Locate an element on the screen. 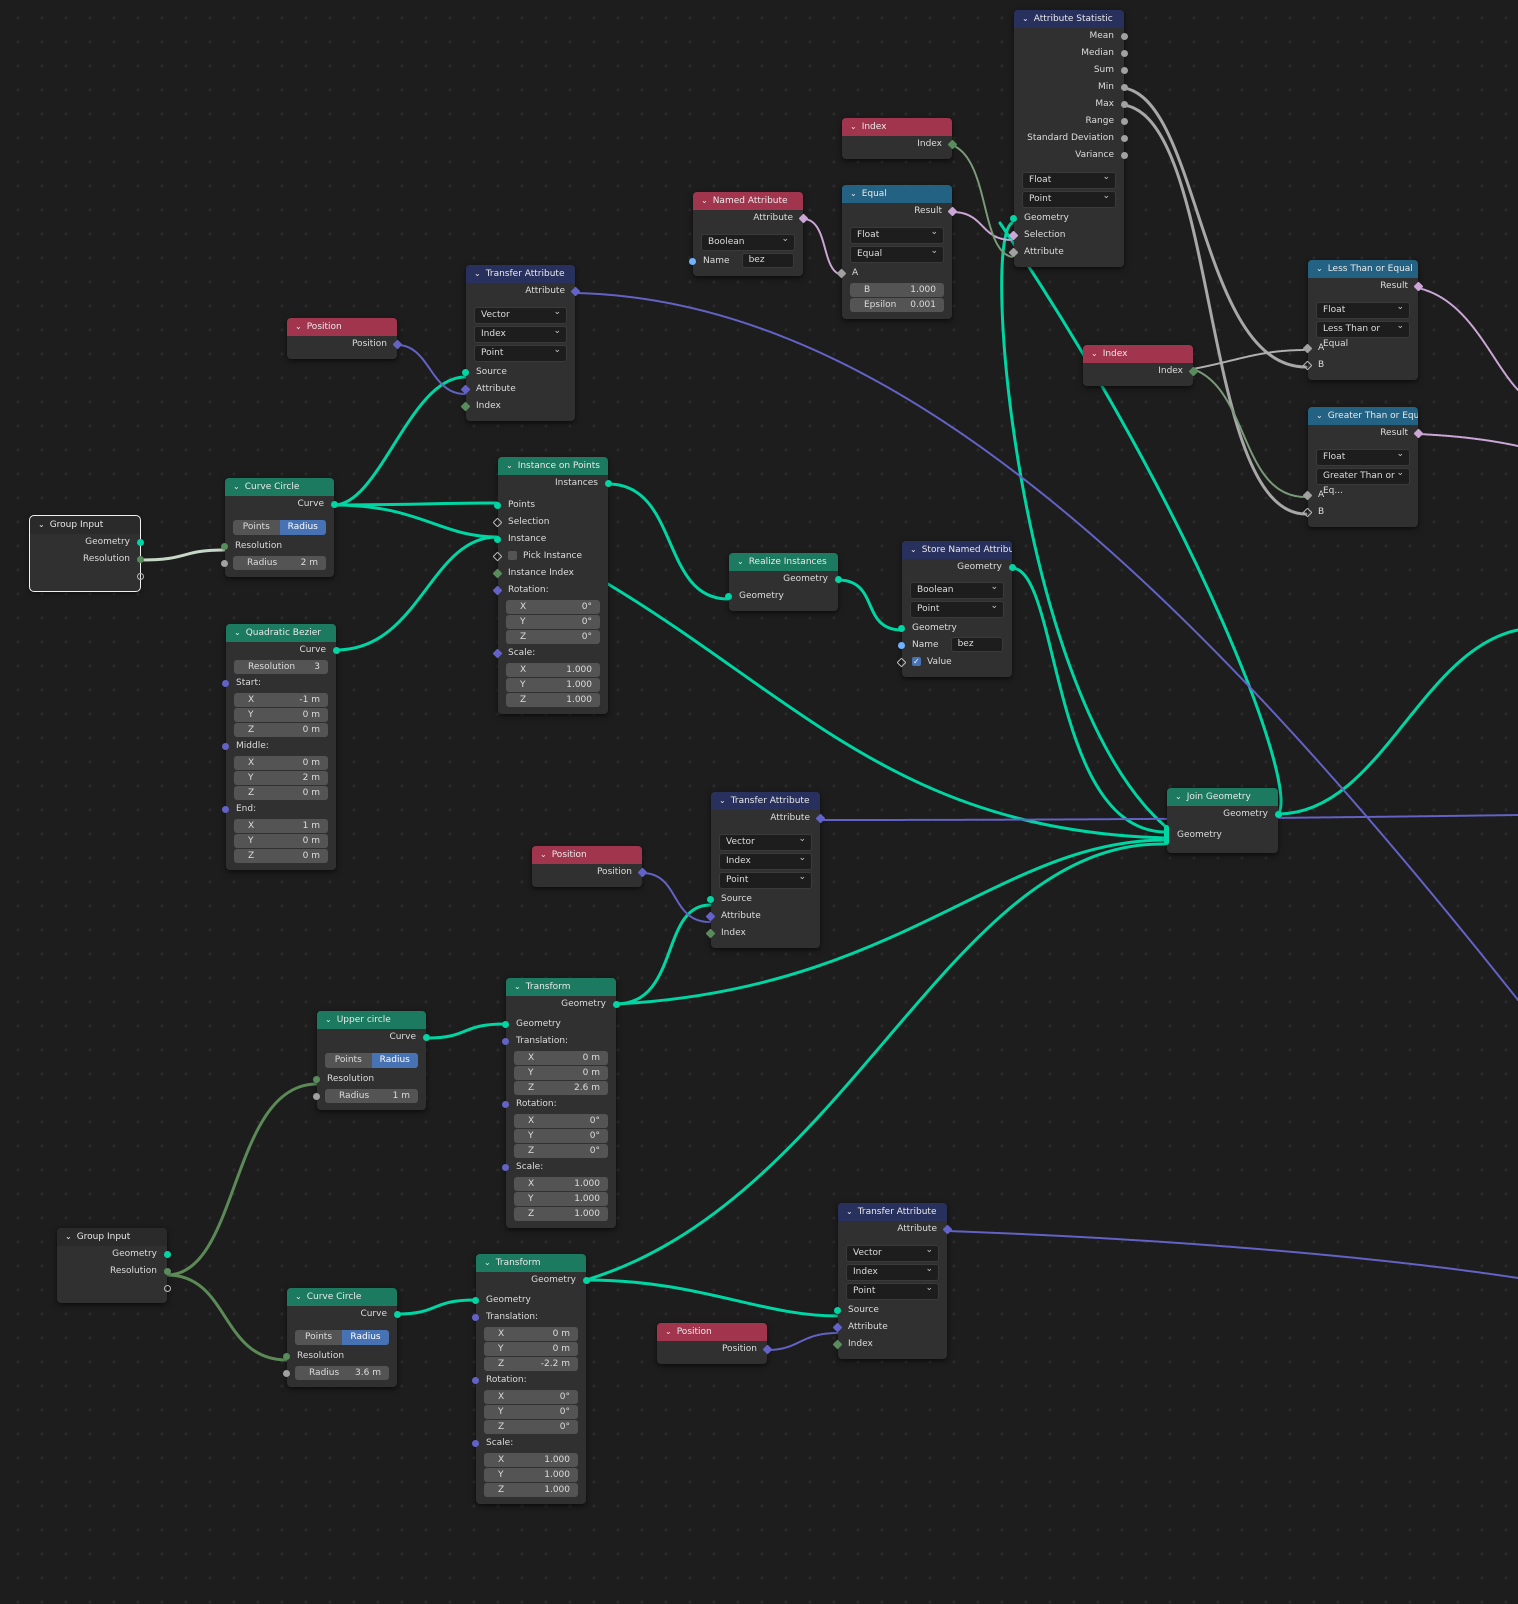  node-header: ⌄ Less Than or Equal is located at coordinates (1363, 269).